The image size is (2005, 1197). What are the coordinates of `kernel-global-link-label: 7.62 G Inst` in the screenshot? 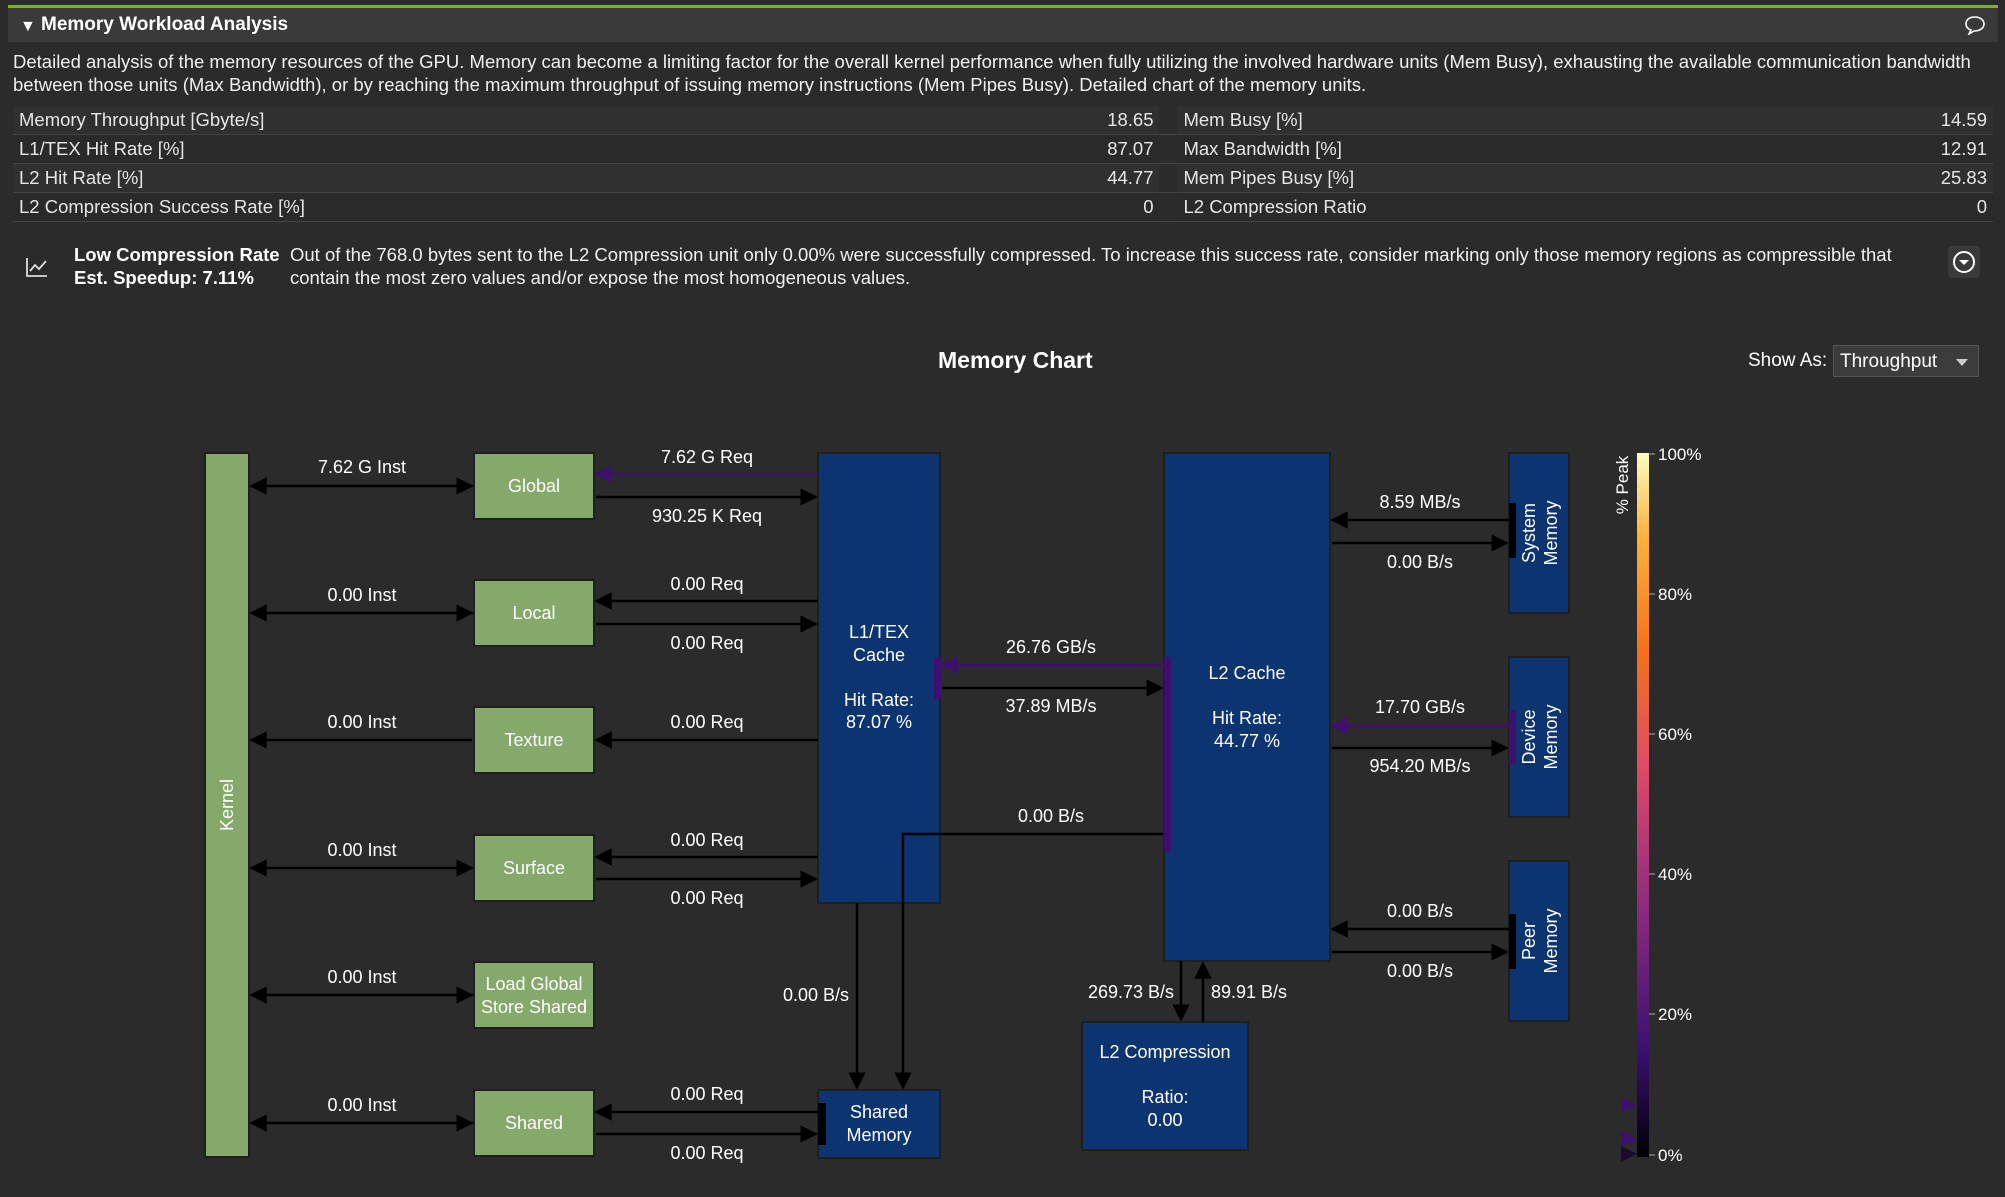 It's located at (362, 467).